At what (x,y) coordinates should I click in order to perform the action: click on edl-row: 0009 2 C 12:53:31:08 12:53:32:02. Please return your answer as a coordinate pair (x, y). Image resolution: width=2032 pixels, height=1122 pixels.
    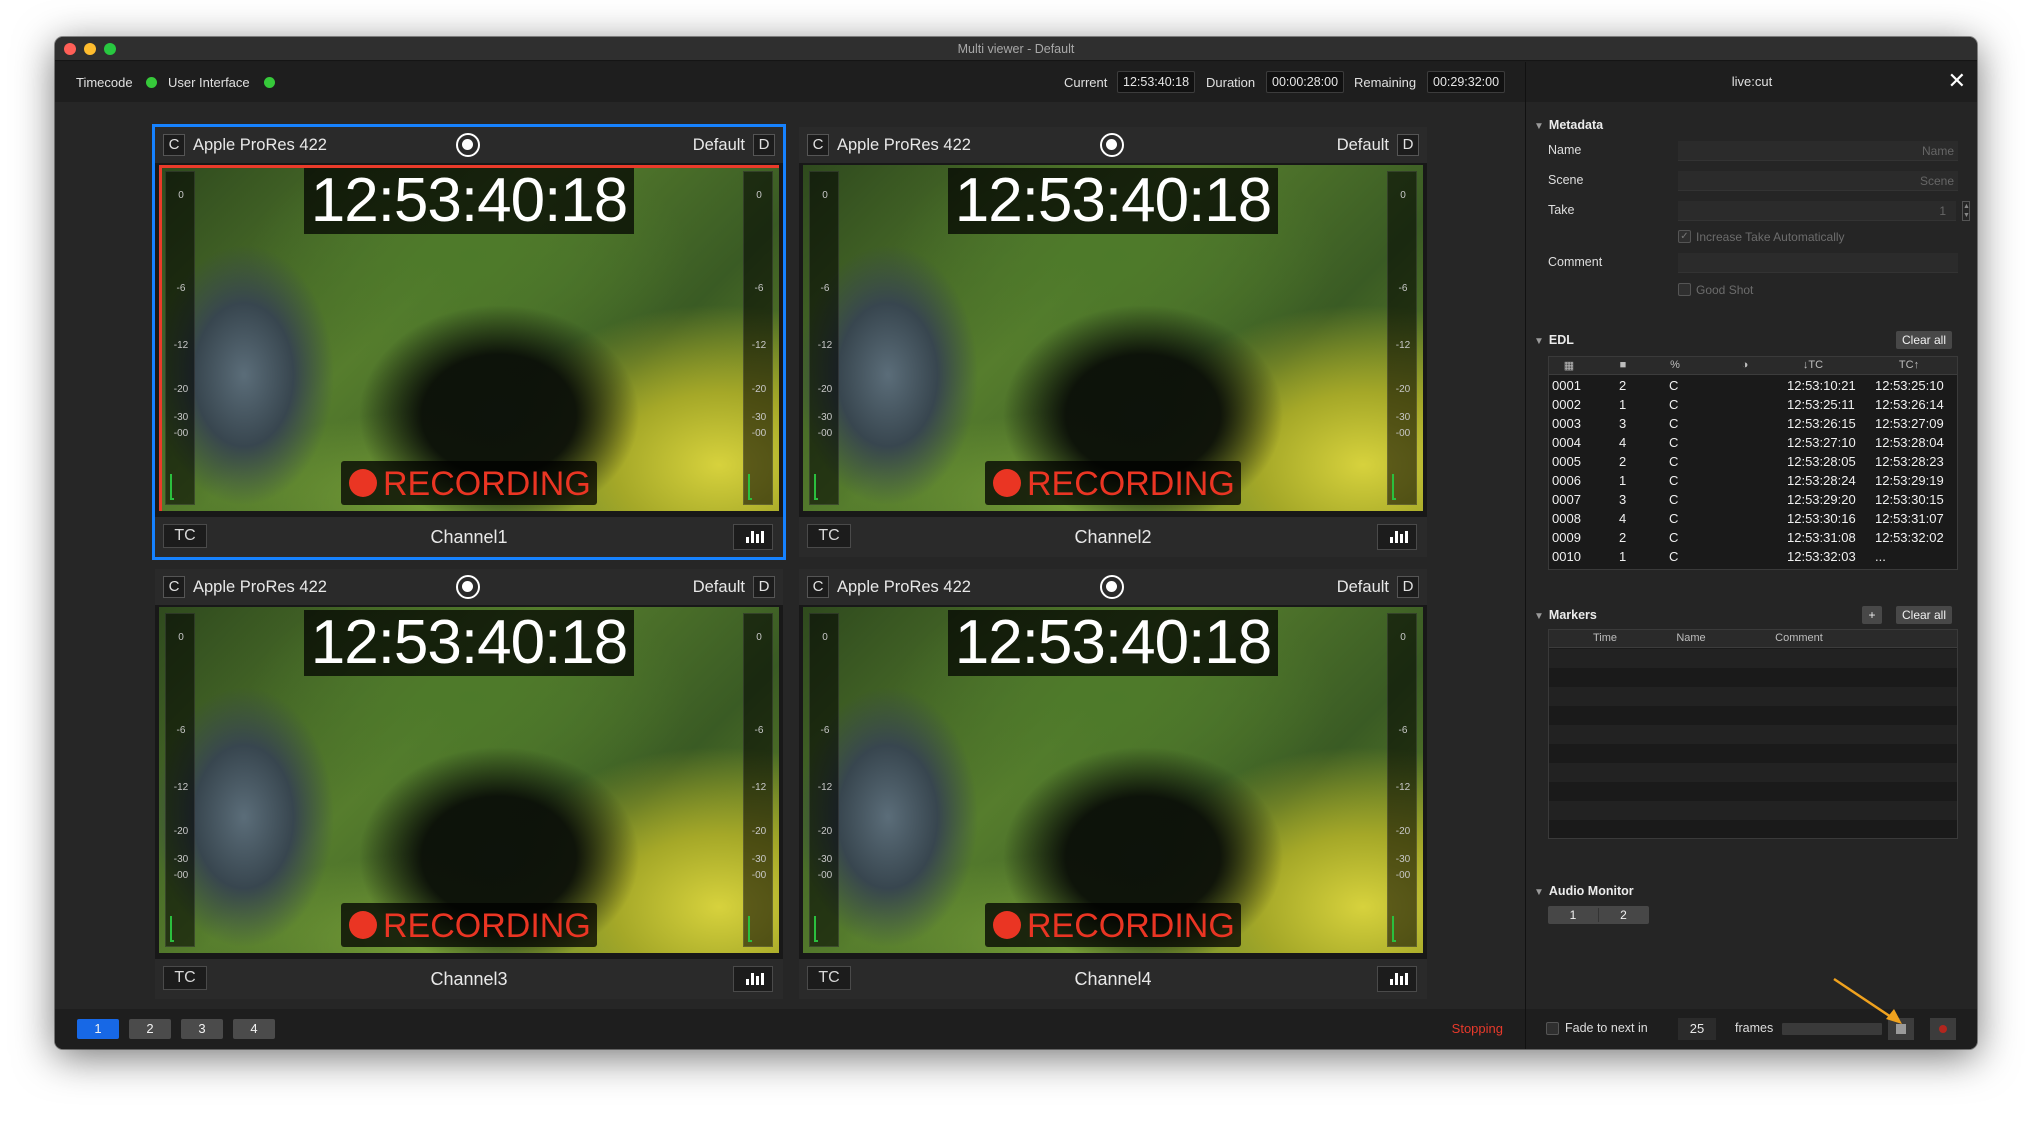
    Looking at the image, I should click on (1753, 537).